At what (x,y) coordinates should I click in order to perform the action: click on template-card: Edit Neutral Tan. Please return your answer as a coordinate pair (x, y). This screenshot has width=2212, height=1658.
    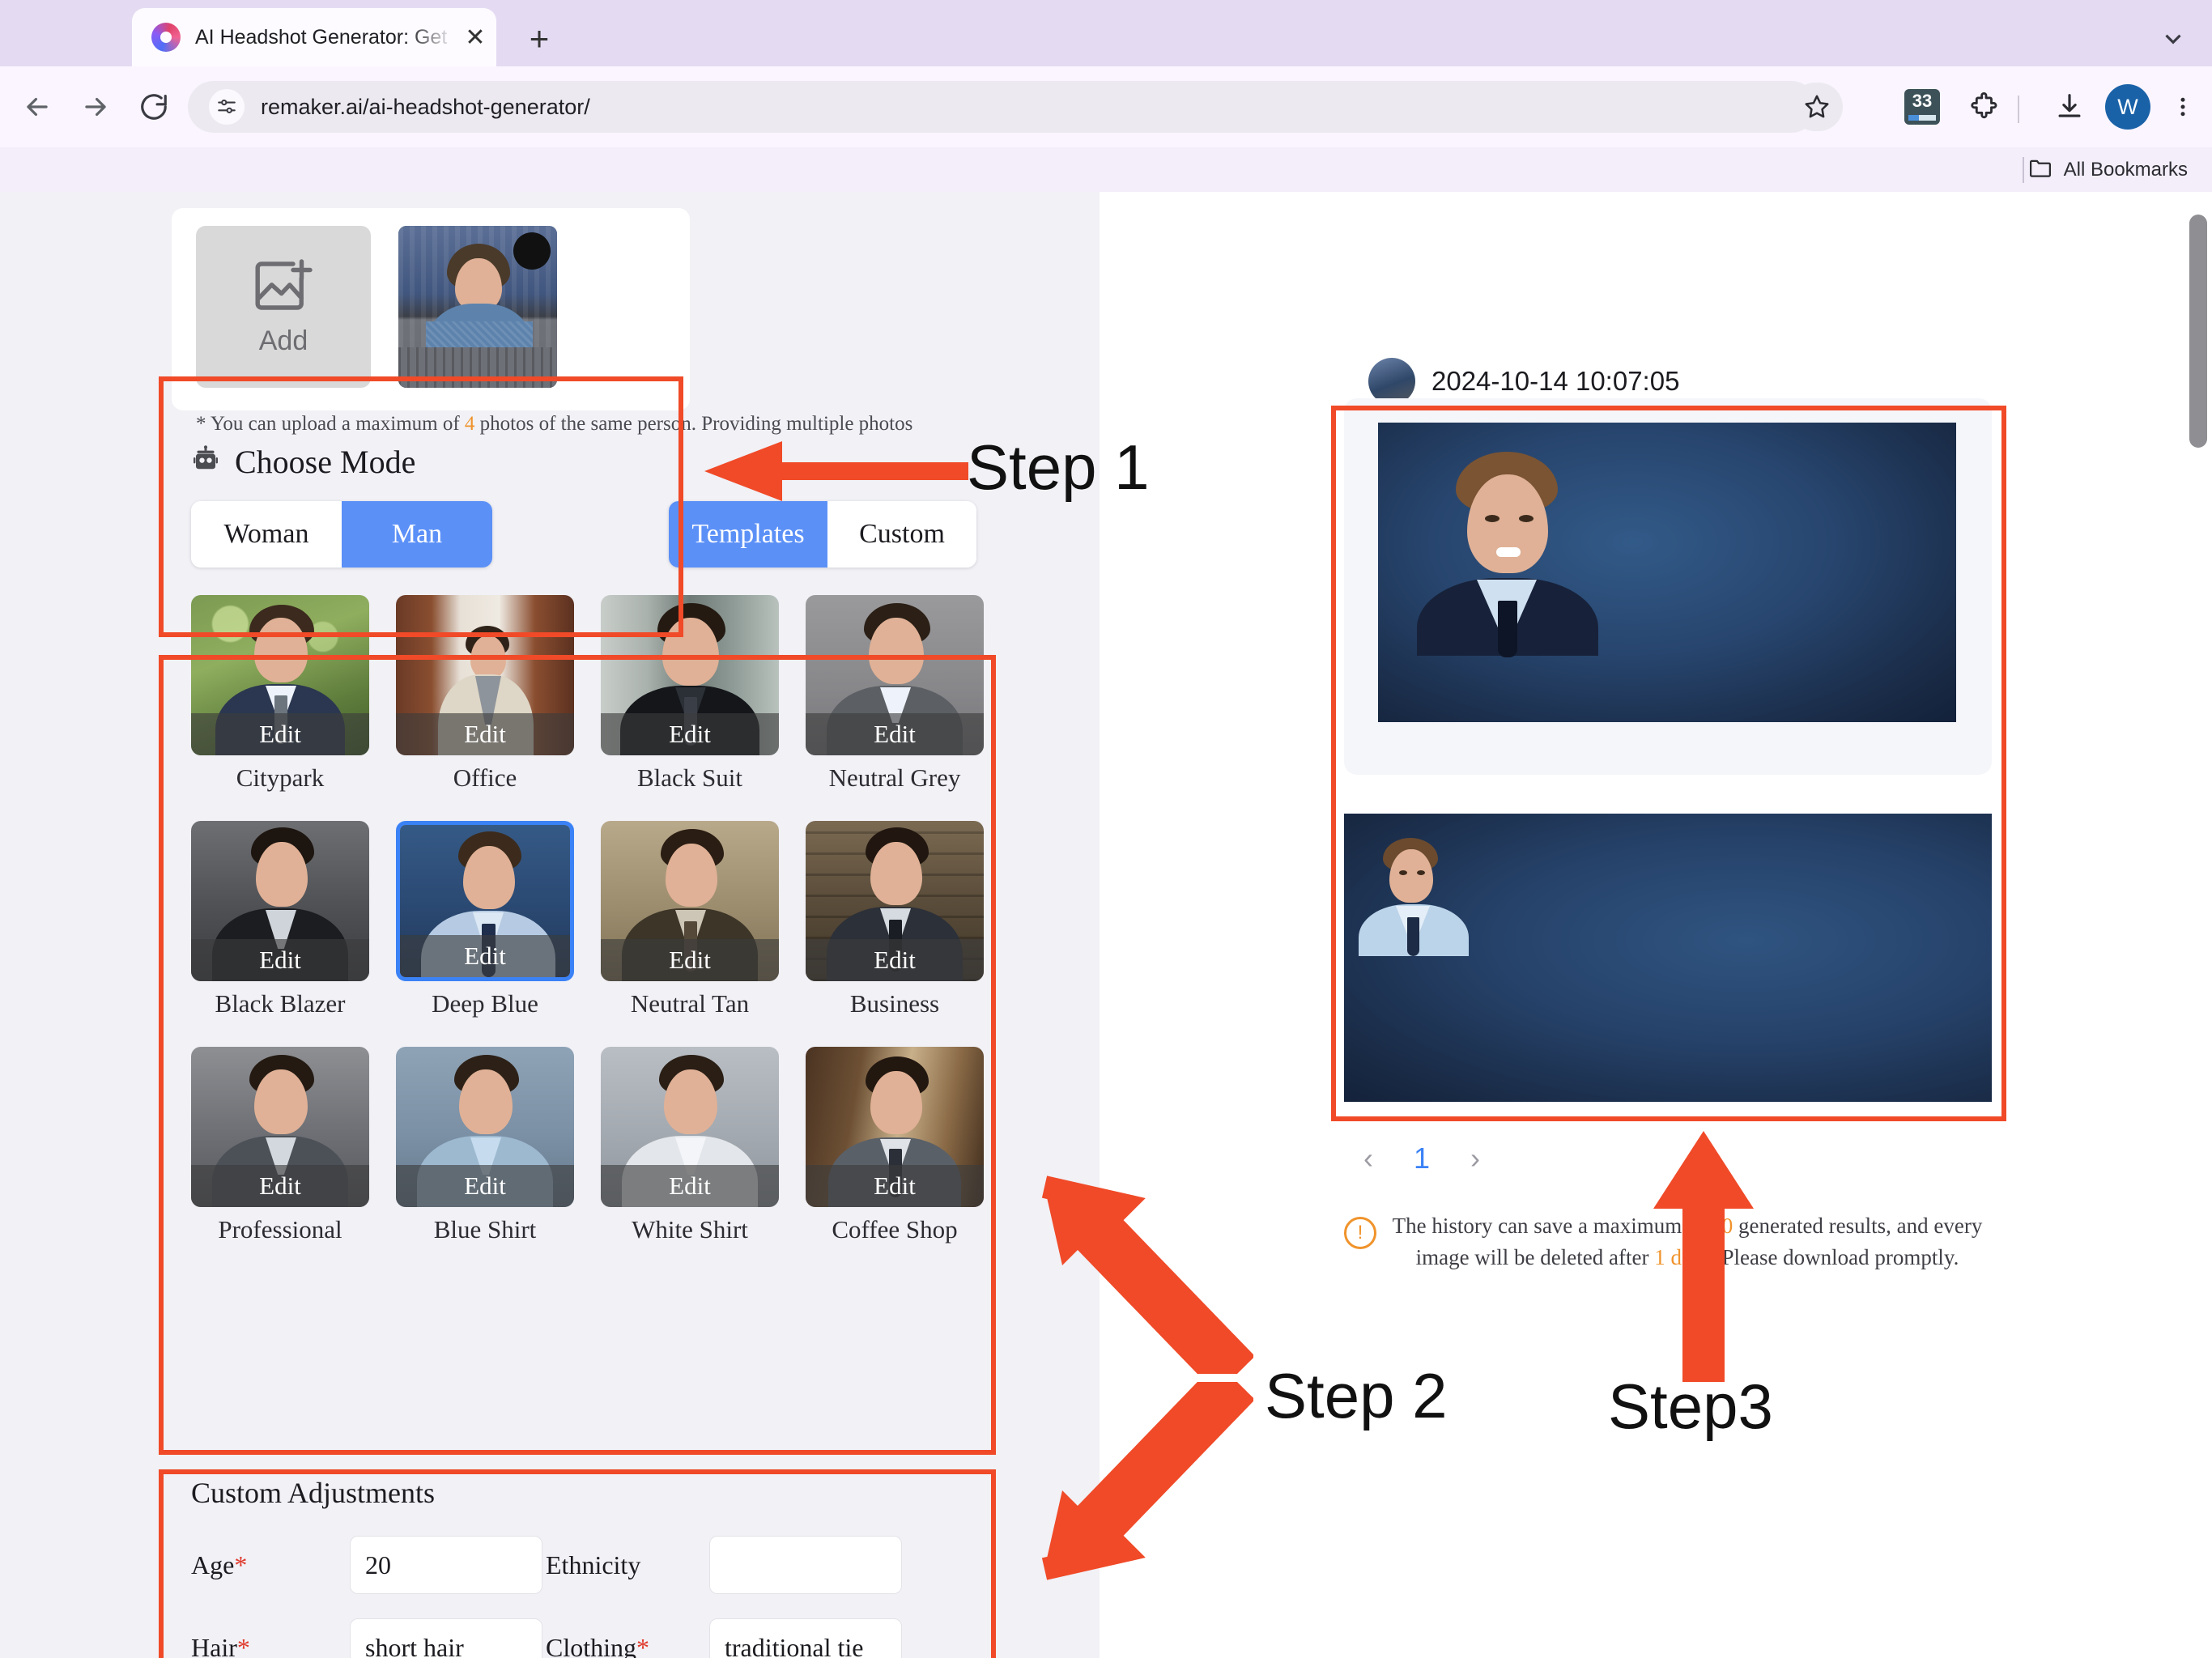
    Looking at the image, I should click on (690, 919).